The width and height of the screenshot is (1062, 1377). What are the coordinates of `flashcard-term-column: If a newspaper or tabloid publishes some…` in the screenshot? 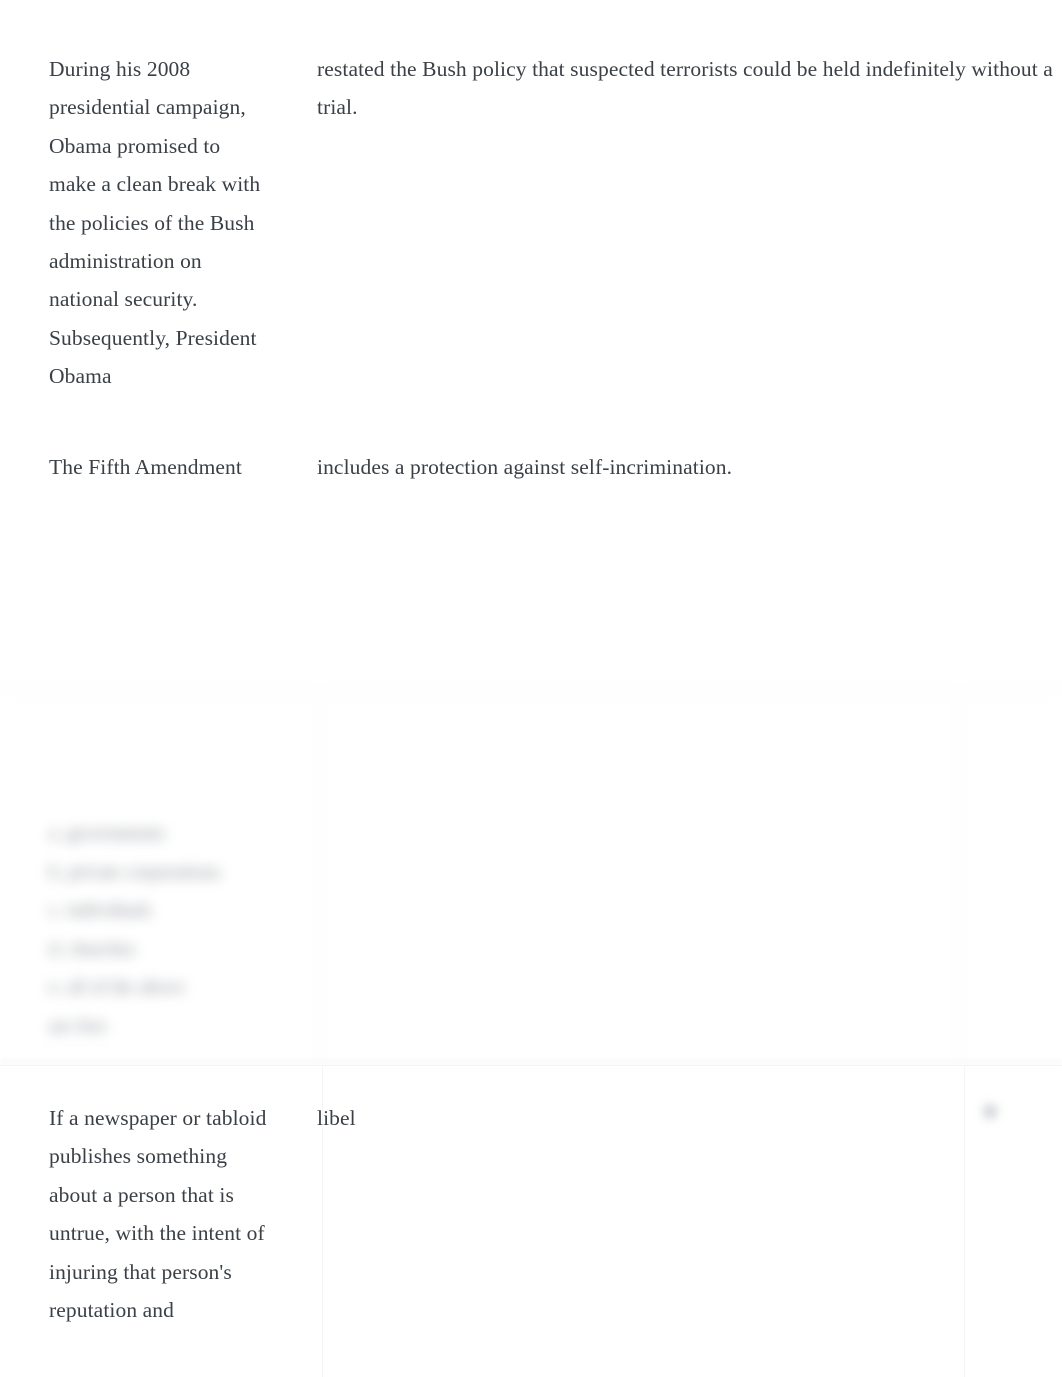 It's located at (136, 1214).